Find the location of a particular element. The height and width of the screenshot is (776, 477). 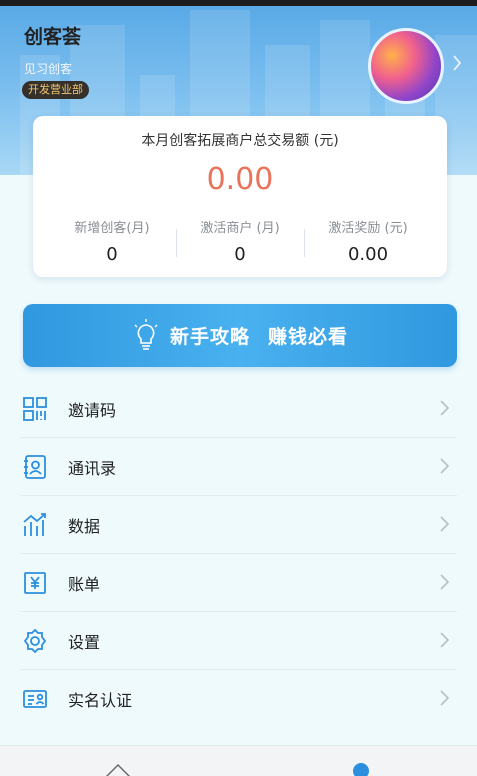

avatar is located at coordinates (406, 66).